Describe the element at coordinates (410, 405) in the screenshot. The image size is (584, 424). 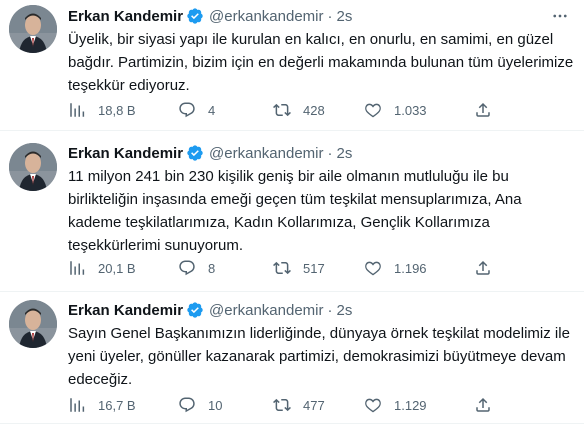
I see `like-count: 1.129` at that location.